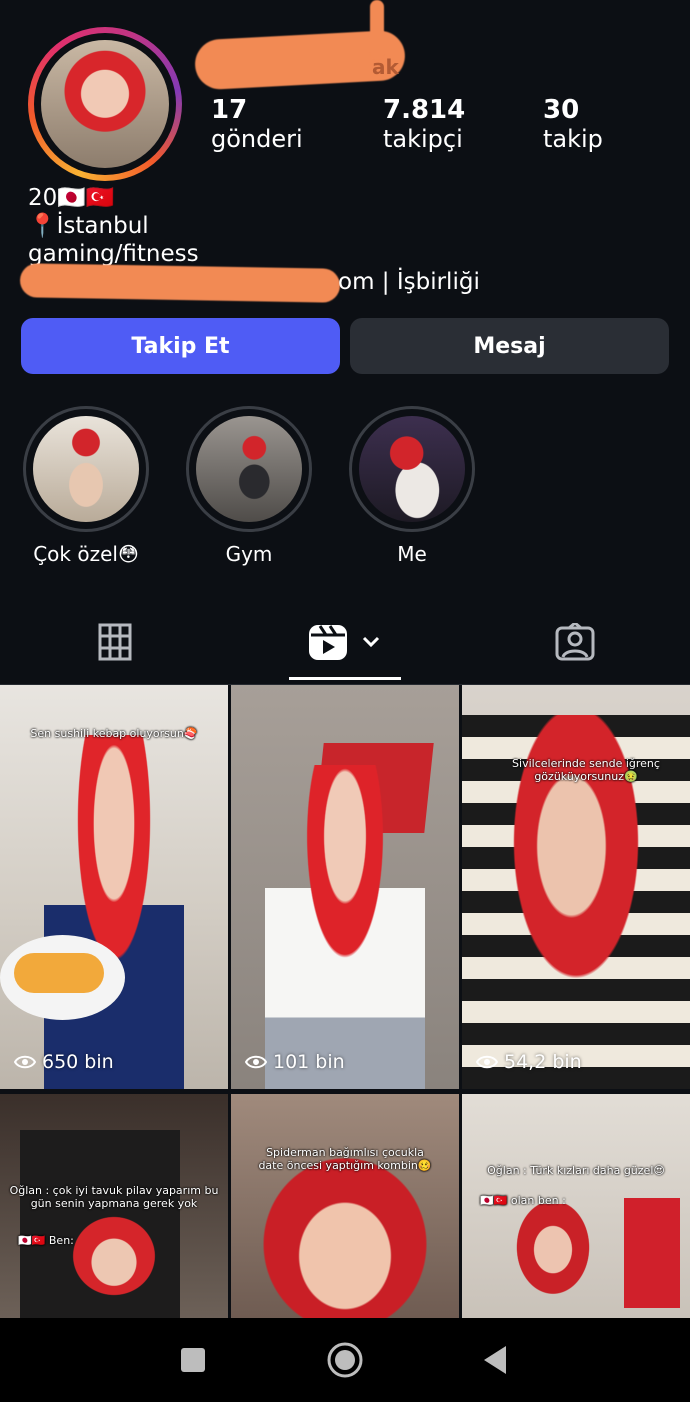  I want to click on view-count: 54,2 bin, so click(529, 1062).